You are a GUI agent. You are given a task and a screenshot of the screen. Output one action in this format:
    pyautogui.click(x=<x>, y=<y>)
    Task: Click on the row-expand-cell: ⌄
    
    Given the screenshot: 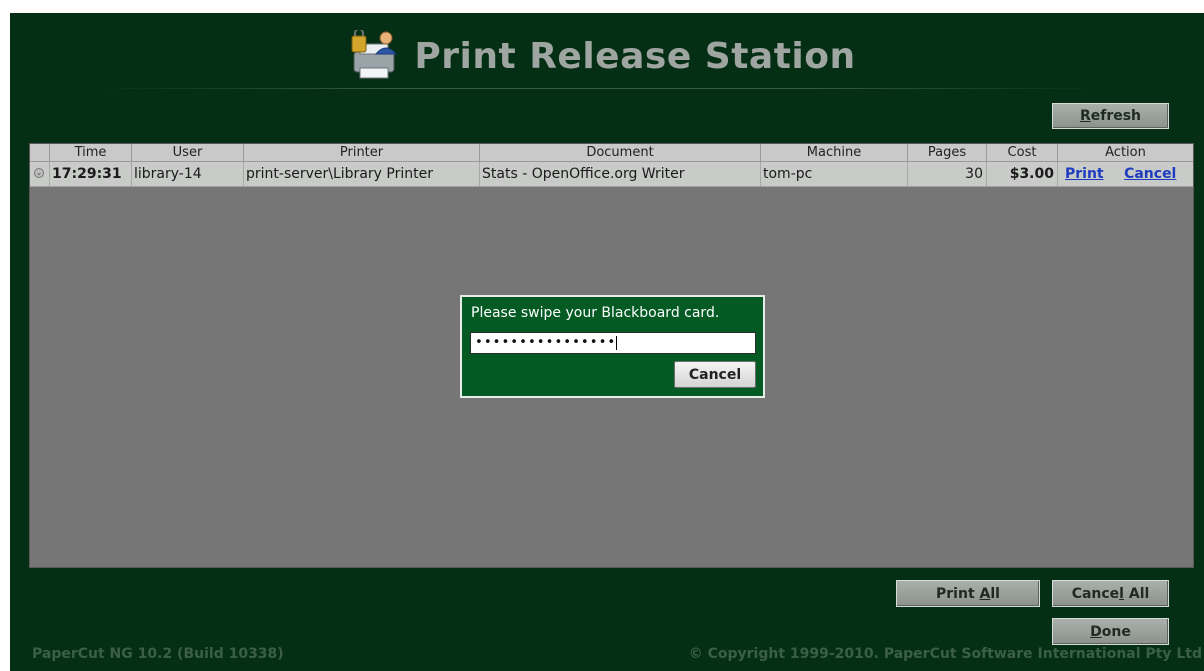 What is the action you would take?
    pyautogui.click(x=40, y=174)
    